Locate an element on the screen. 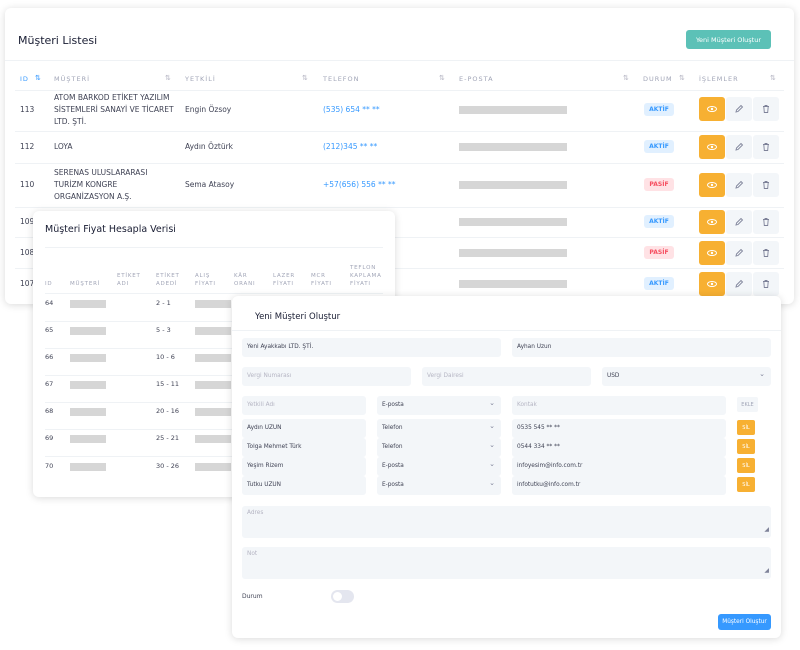 This screenshot has height=650, width=800. column-header-email: E-POSTA is located at coordinates (476, 79).